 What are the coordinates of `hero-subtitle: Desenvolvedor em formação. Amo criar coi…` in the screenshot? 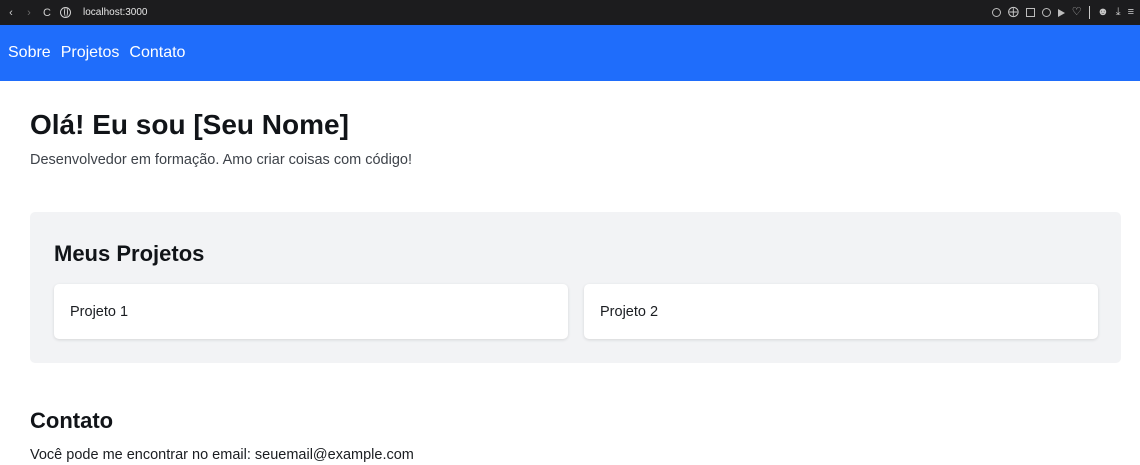 It's located at (221, 160).